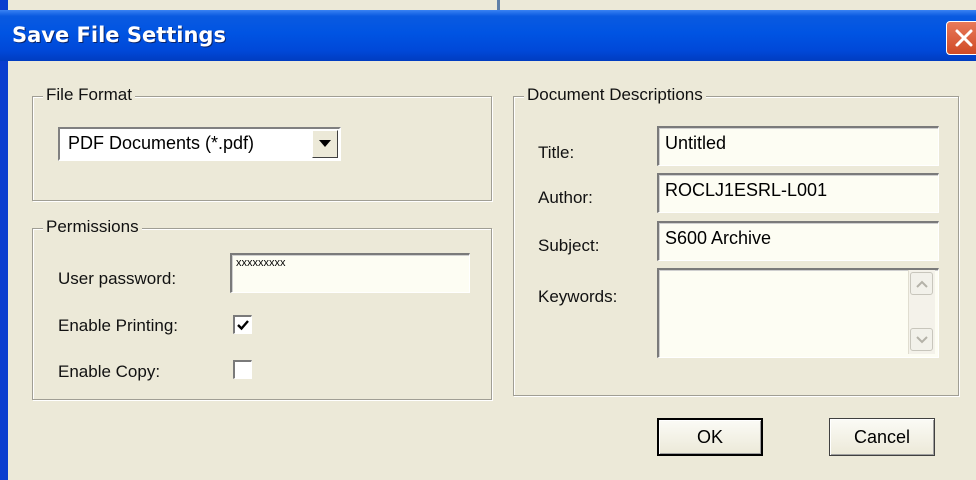  What do you see at coordinates (4, 240) in the screenshot?
I see `window-left-border` at bounding box center [4, 240].